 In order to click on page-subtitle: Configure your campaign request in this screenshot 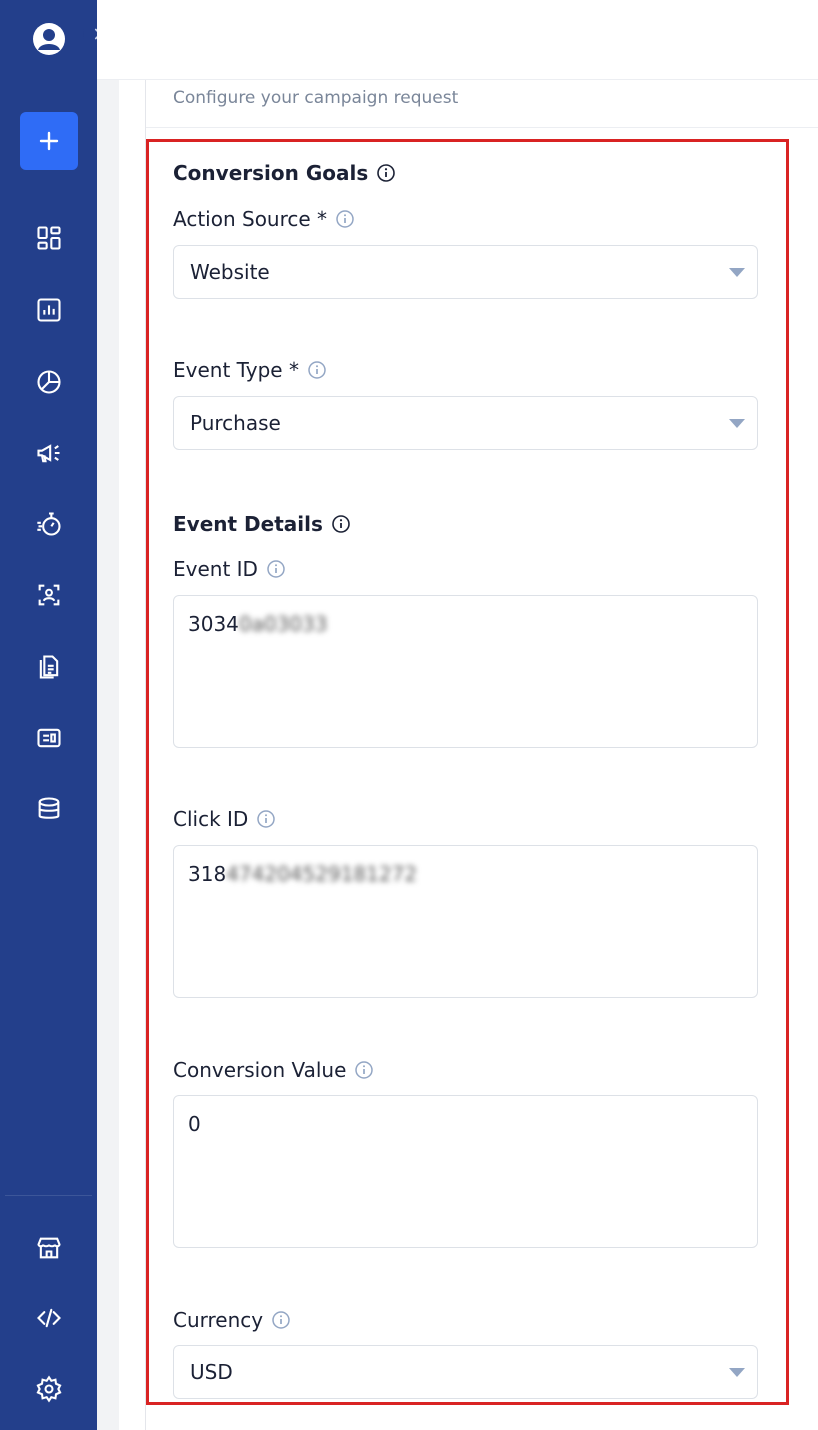, I will do `click(316, 98)`.